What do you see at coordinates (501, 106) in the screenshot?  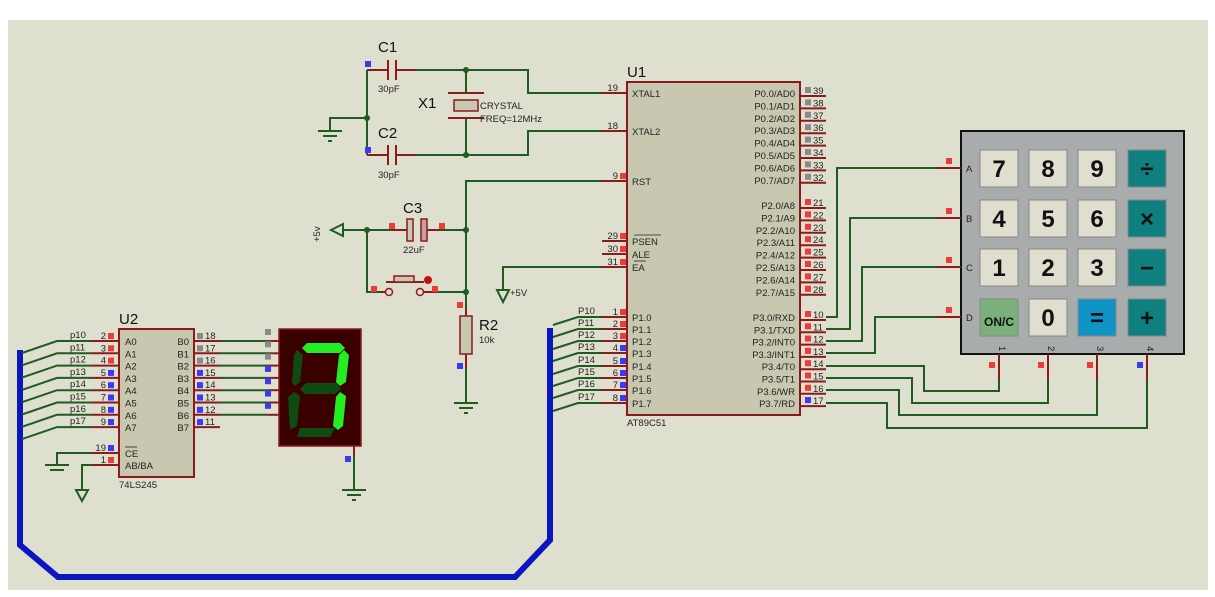 I see `x1-part: CRYSTAL` at bounding box center [501, 106].